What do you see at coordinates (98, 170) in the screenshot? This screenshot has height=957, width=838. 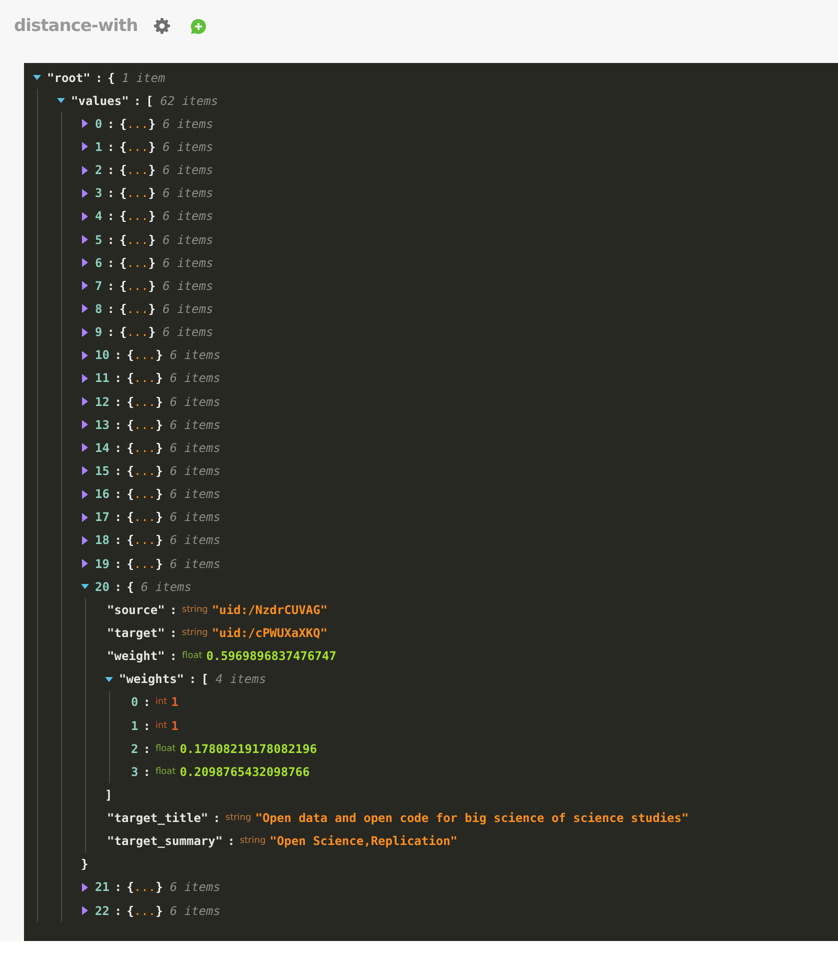 I see `index-key: 2` at bounding box center [98, 170].